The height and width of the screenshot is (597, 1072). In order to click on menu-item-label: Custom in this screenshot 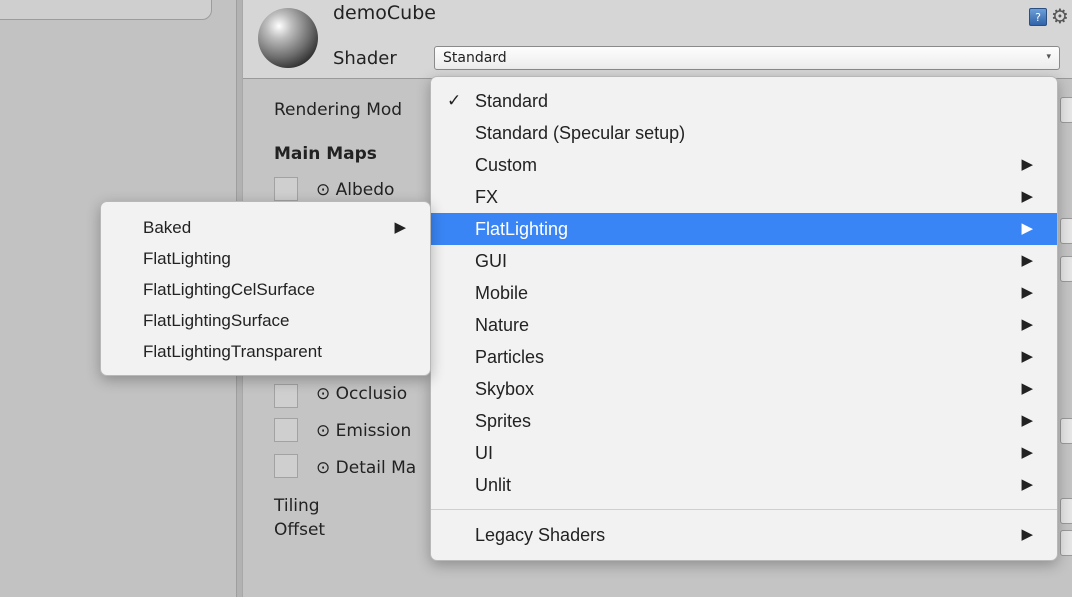, I will do `click(506, 165)`.